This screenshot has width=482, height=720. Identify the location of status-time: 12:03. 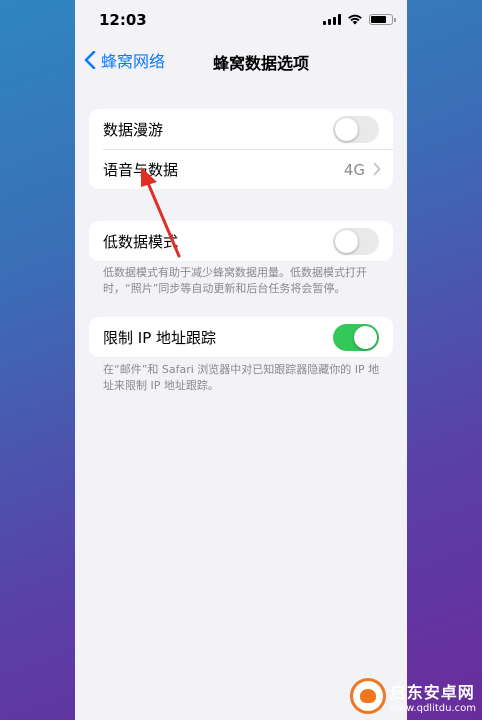
(123, 20).